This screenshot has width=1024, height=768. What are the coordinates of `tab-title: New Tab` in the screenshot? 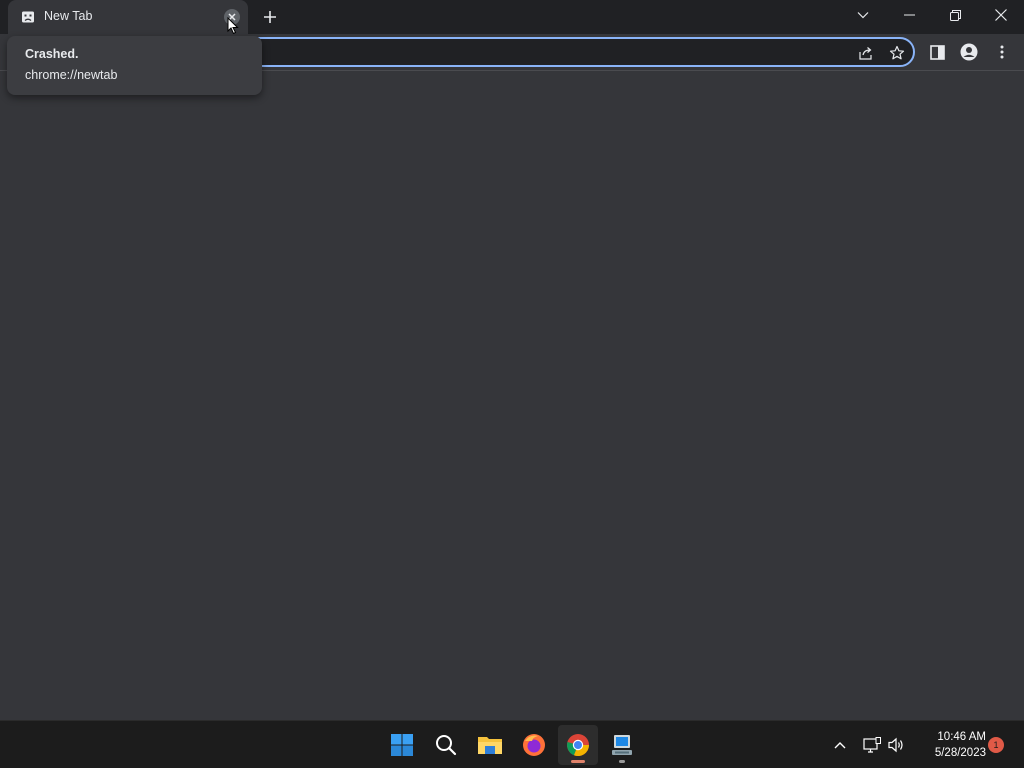 It's located at (68, 16).